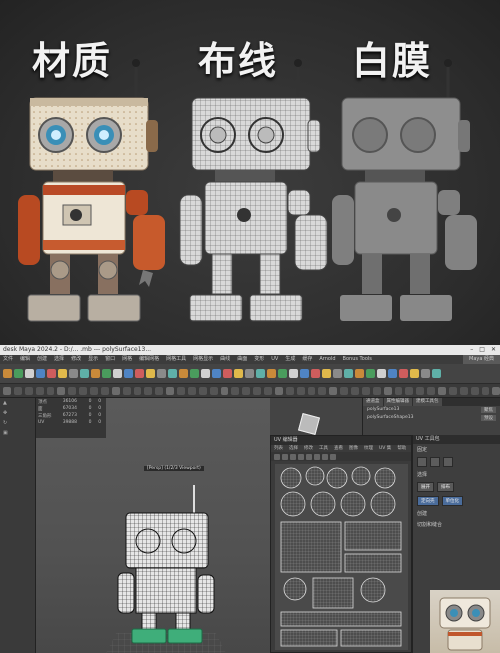 The width and height of the screenshot is (500, 653). I want to click on layout-button: 排布, so click(445, 487).